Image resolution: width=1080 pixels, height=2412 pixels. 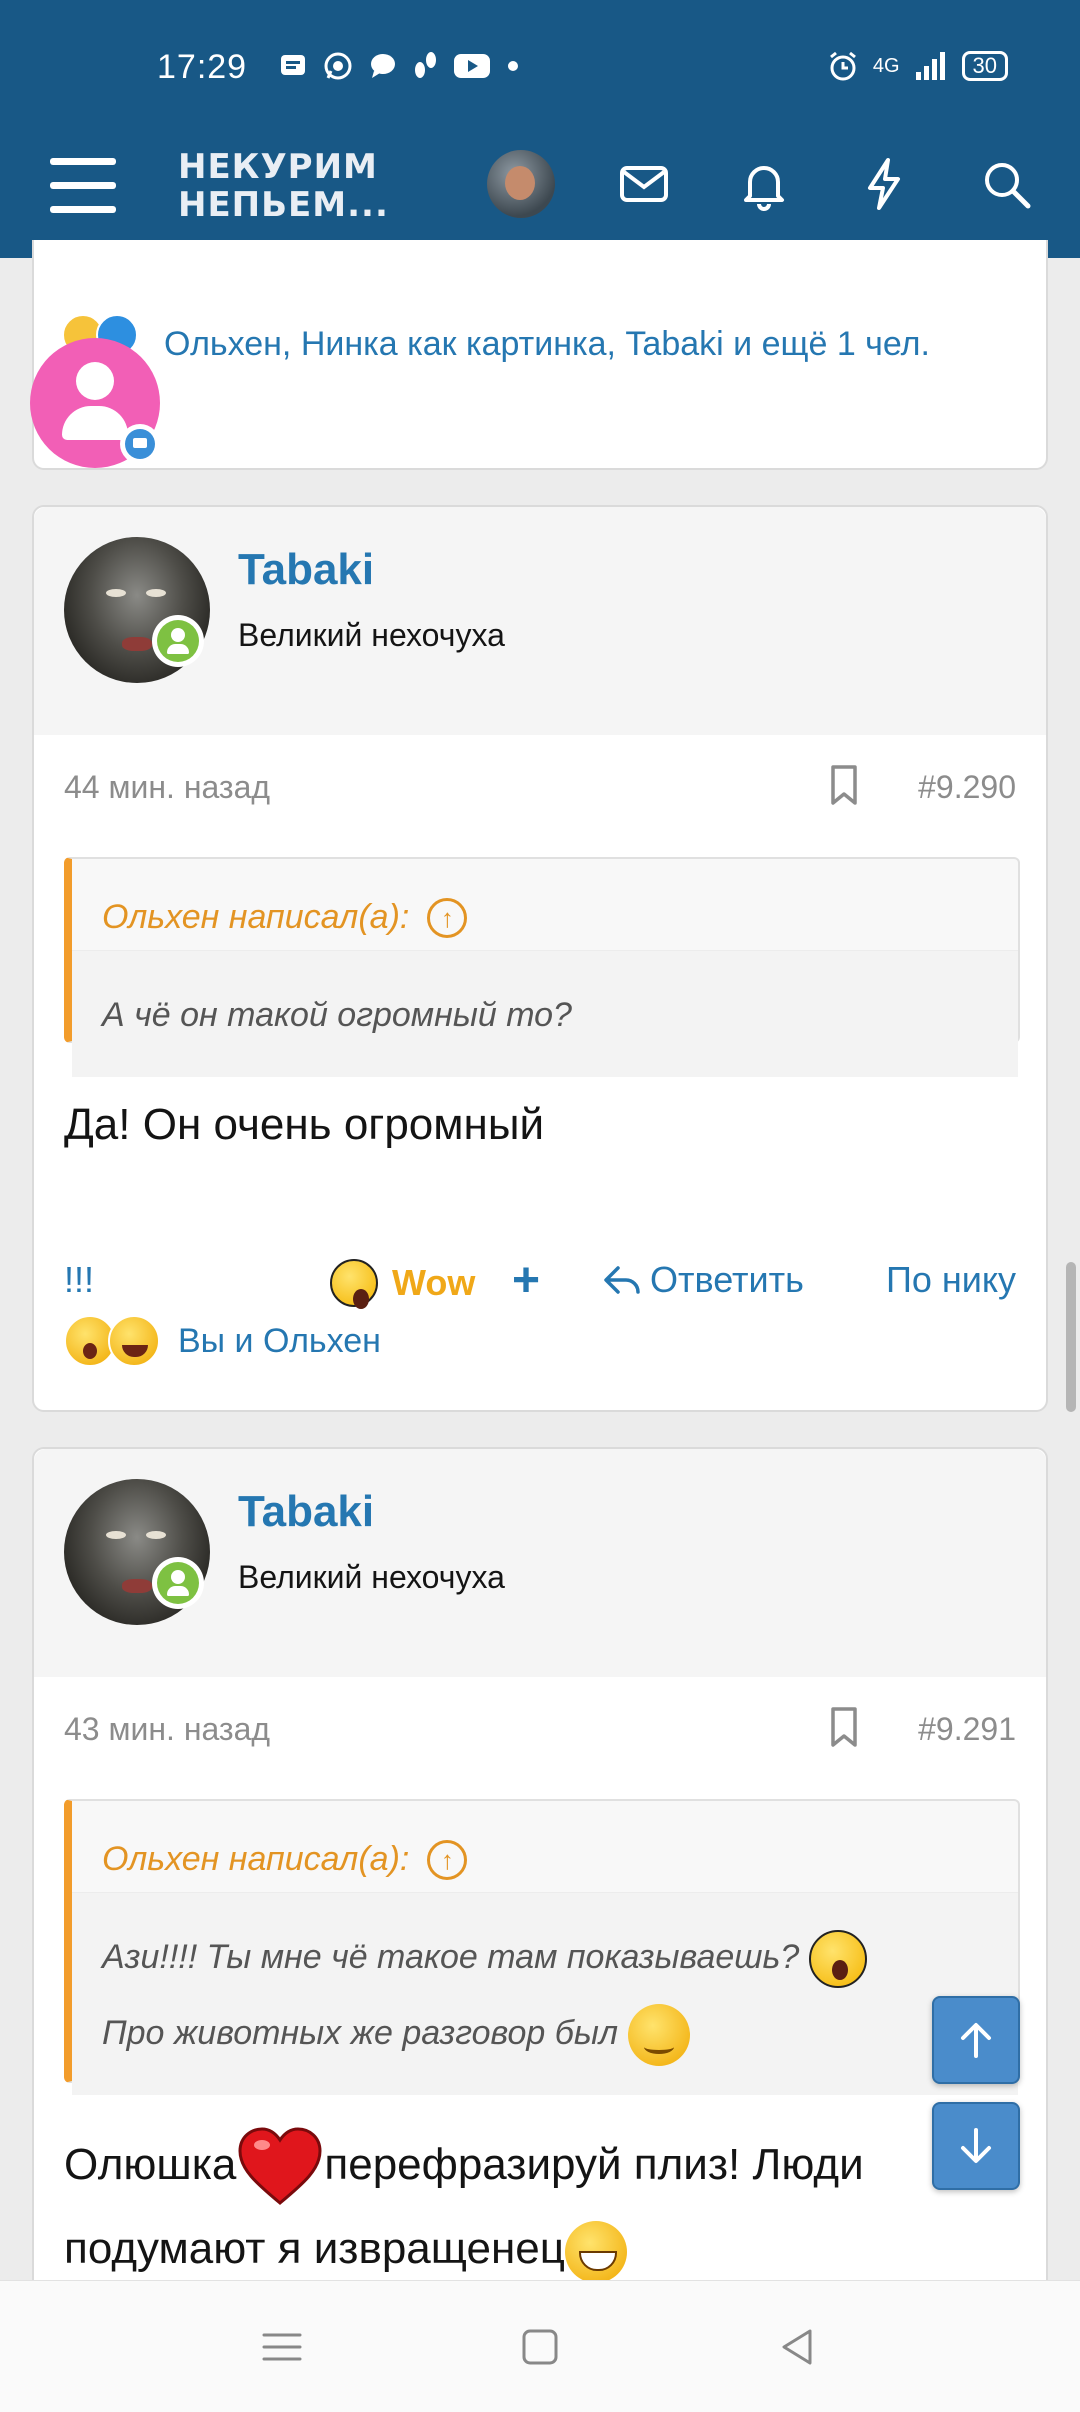 What do you see at coordinates (1071, 1337) in the screenshot?
I see `page-scrollbar` at bounding box center [1071, 1337].